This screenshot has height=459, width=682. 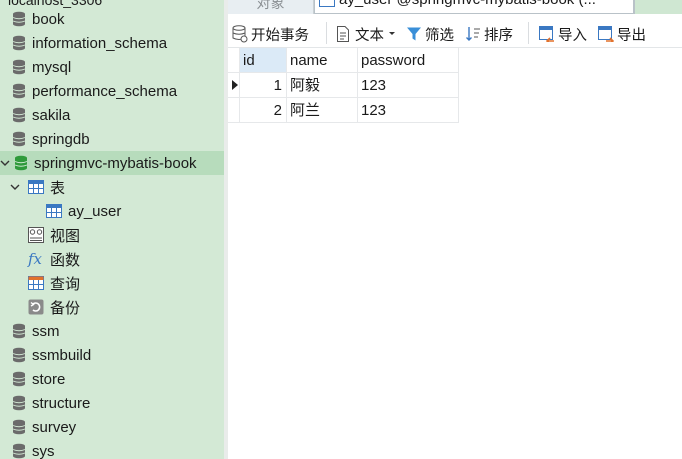 I want to click on cell-value: 阿兰, so click(x=305, y=110).